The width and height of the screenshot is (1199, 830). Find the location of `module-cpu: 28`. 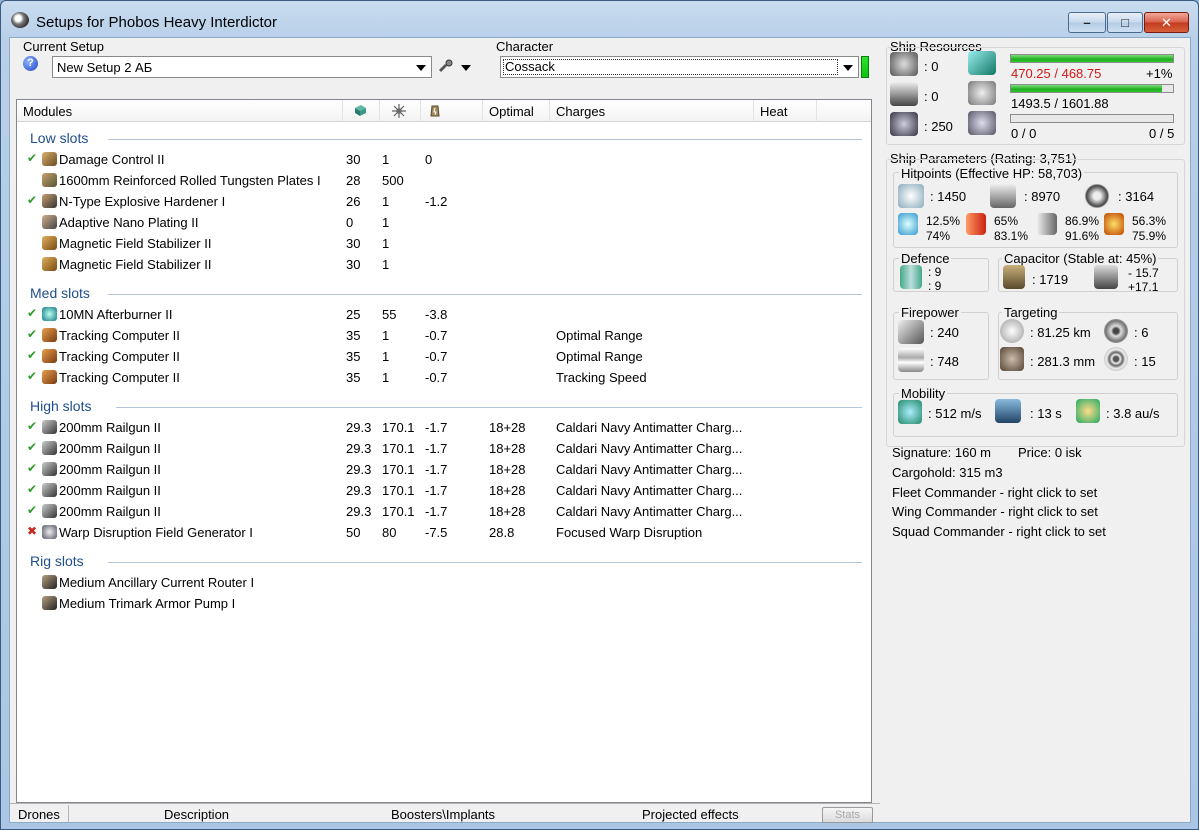

module-cpu: 28 is located at coordinates (353, 180).